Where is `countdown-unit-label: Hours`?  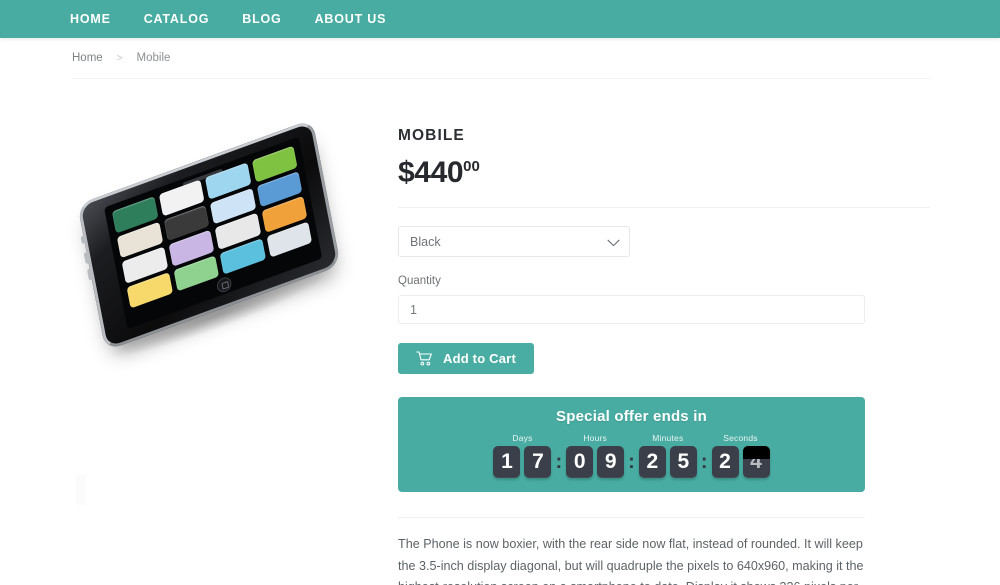
countdown-unit-label: Hours is located at coordinates (595, 438).